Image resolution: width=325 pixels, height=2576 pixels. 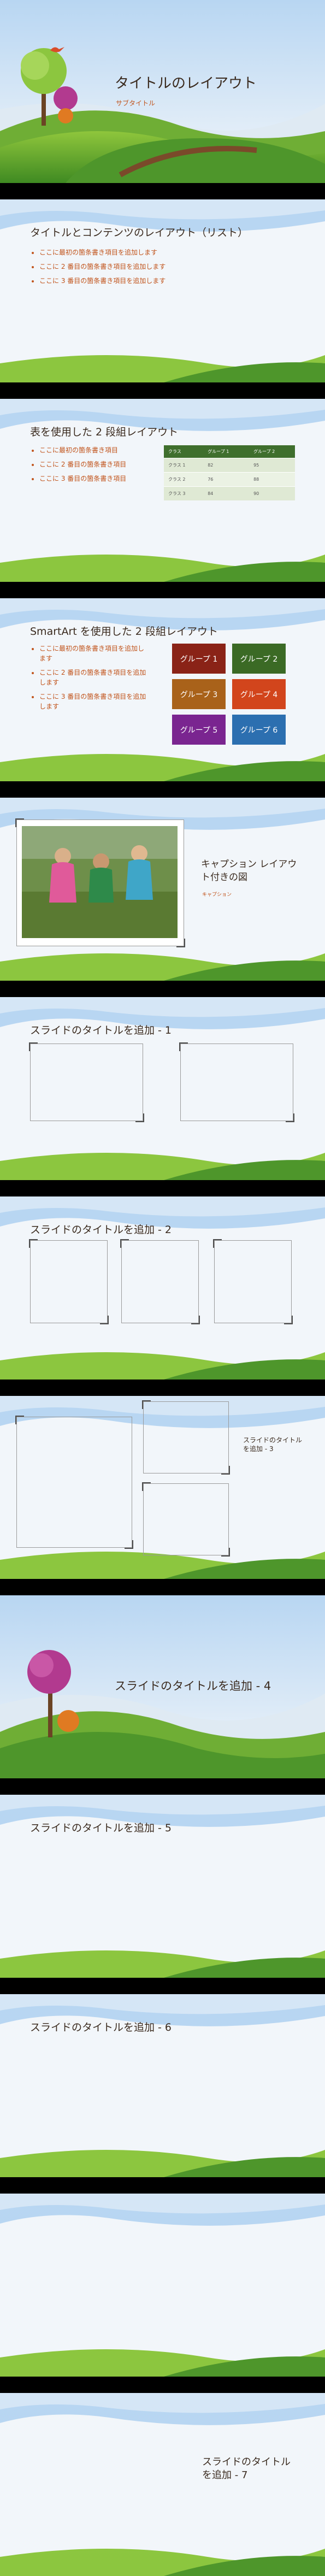 What do you see at coordinates (184, 480) in the screenshot?
I see `table-cell: クラス 2` at bounding box center [184, 480].